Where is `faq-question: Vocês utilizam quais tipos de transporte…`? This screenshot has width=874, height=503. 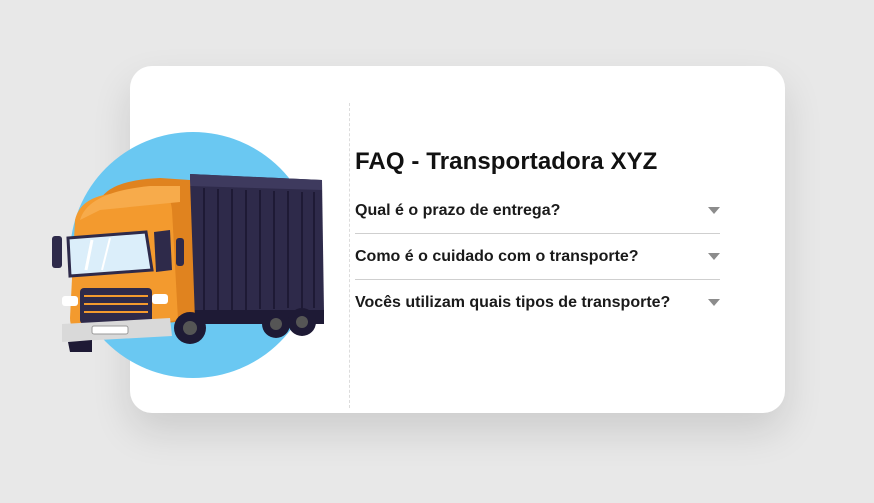 faq-question: Vocês utilizam quais tipos de transporte… is located at coordinates (513, 302).